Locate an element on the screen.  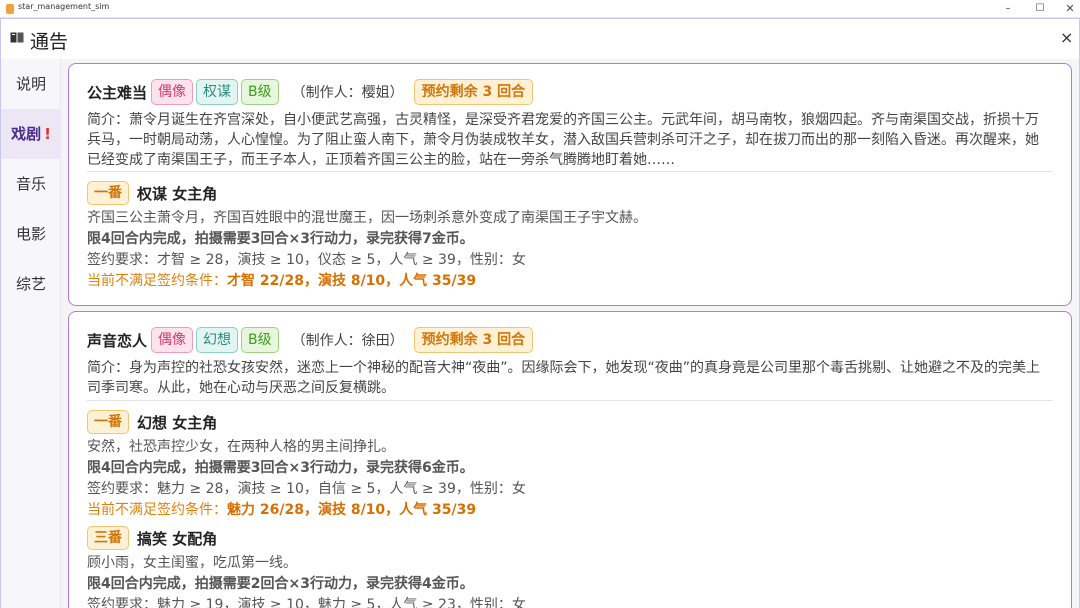
sidebar-item-label: 综艺 is located at coordinates (30, 284).